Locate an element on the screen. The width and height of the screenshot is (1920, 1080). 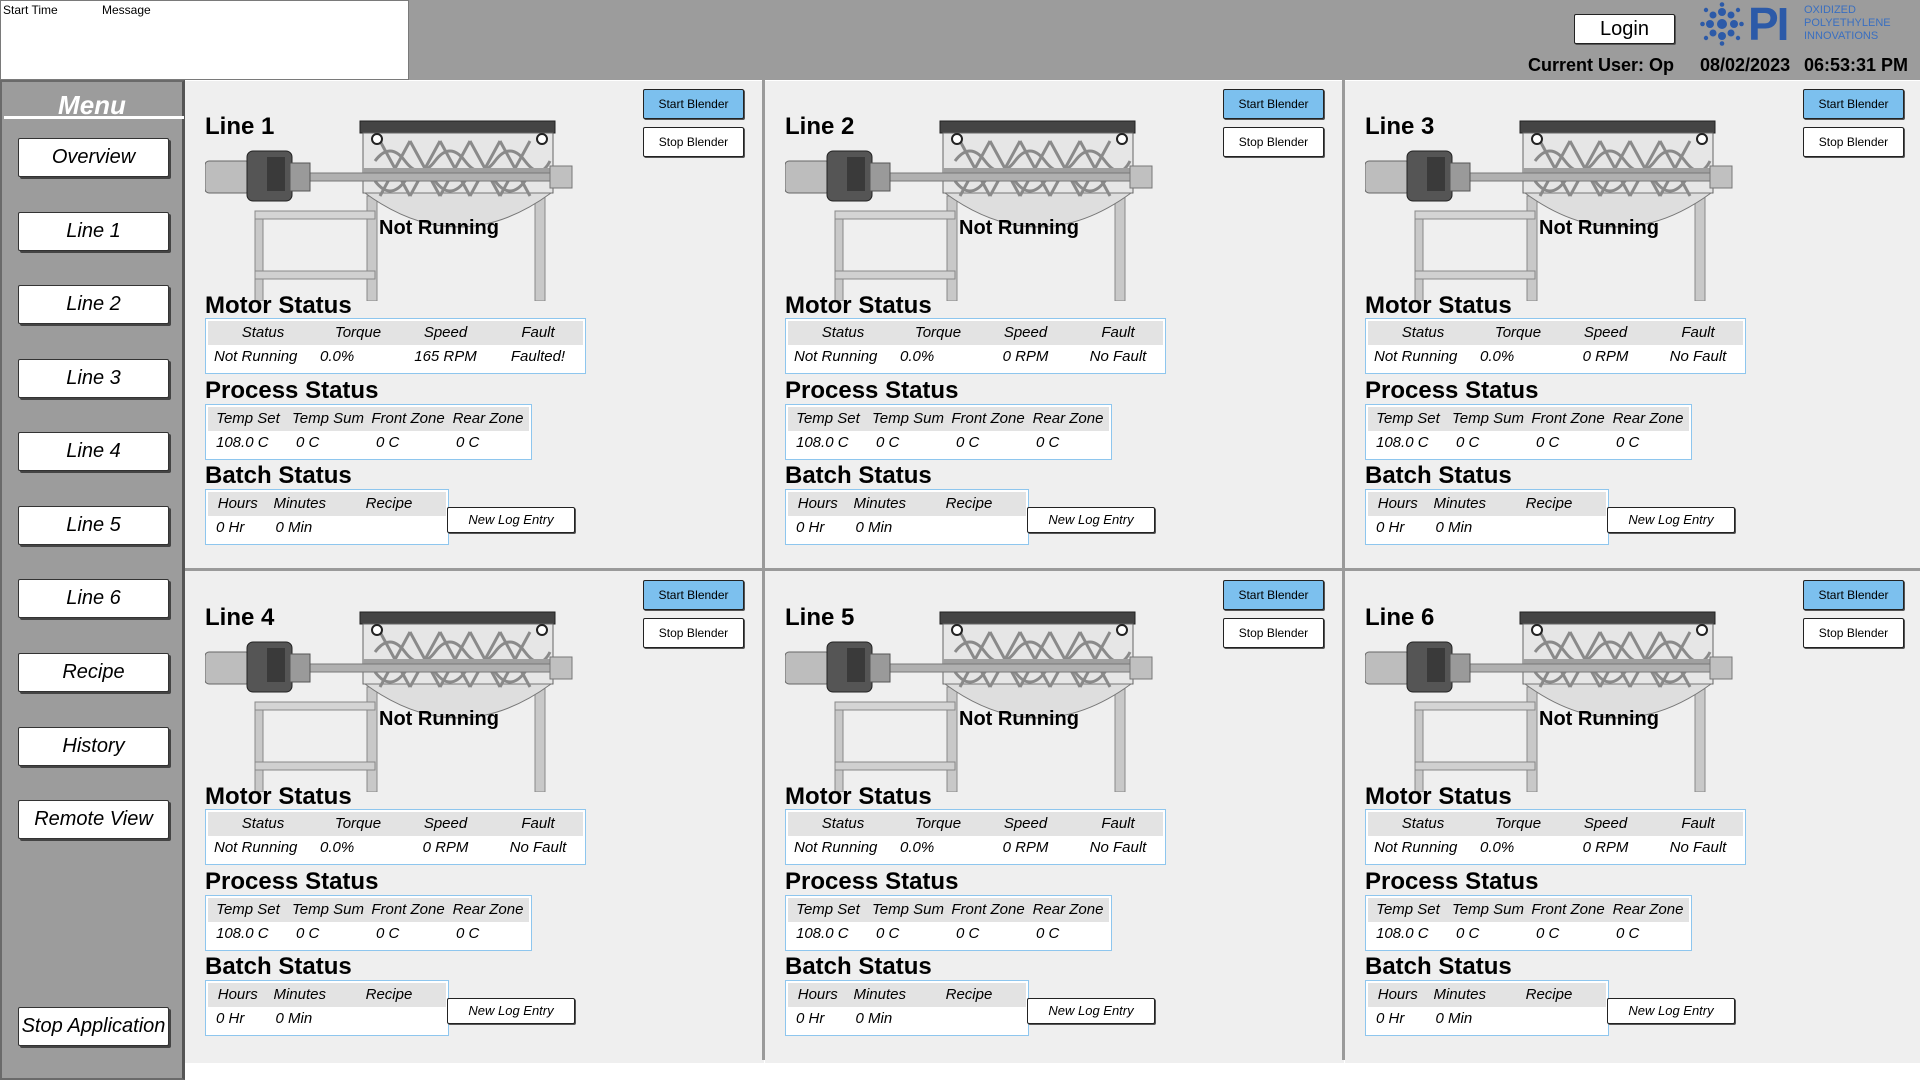
menu-divider is located at coordinates (94, 117).